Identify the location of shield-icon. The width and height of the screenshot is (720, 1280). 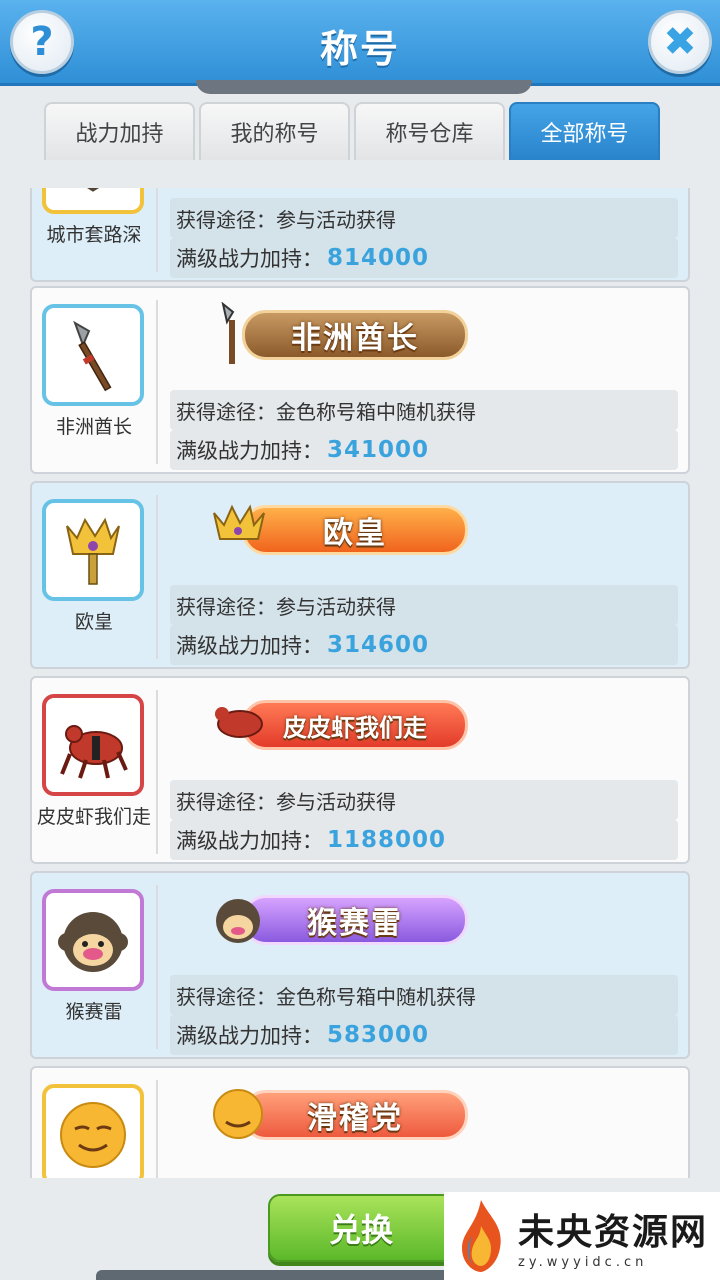
(93, 190).